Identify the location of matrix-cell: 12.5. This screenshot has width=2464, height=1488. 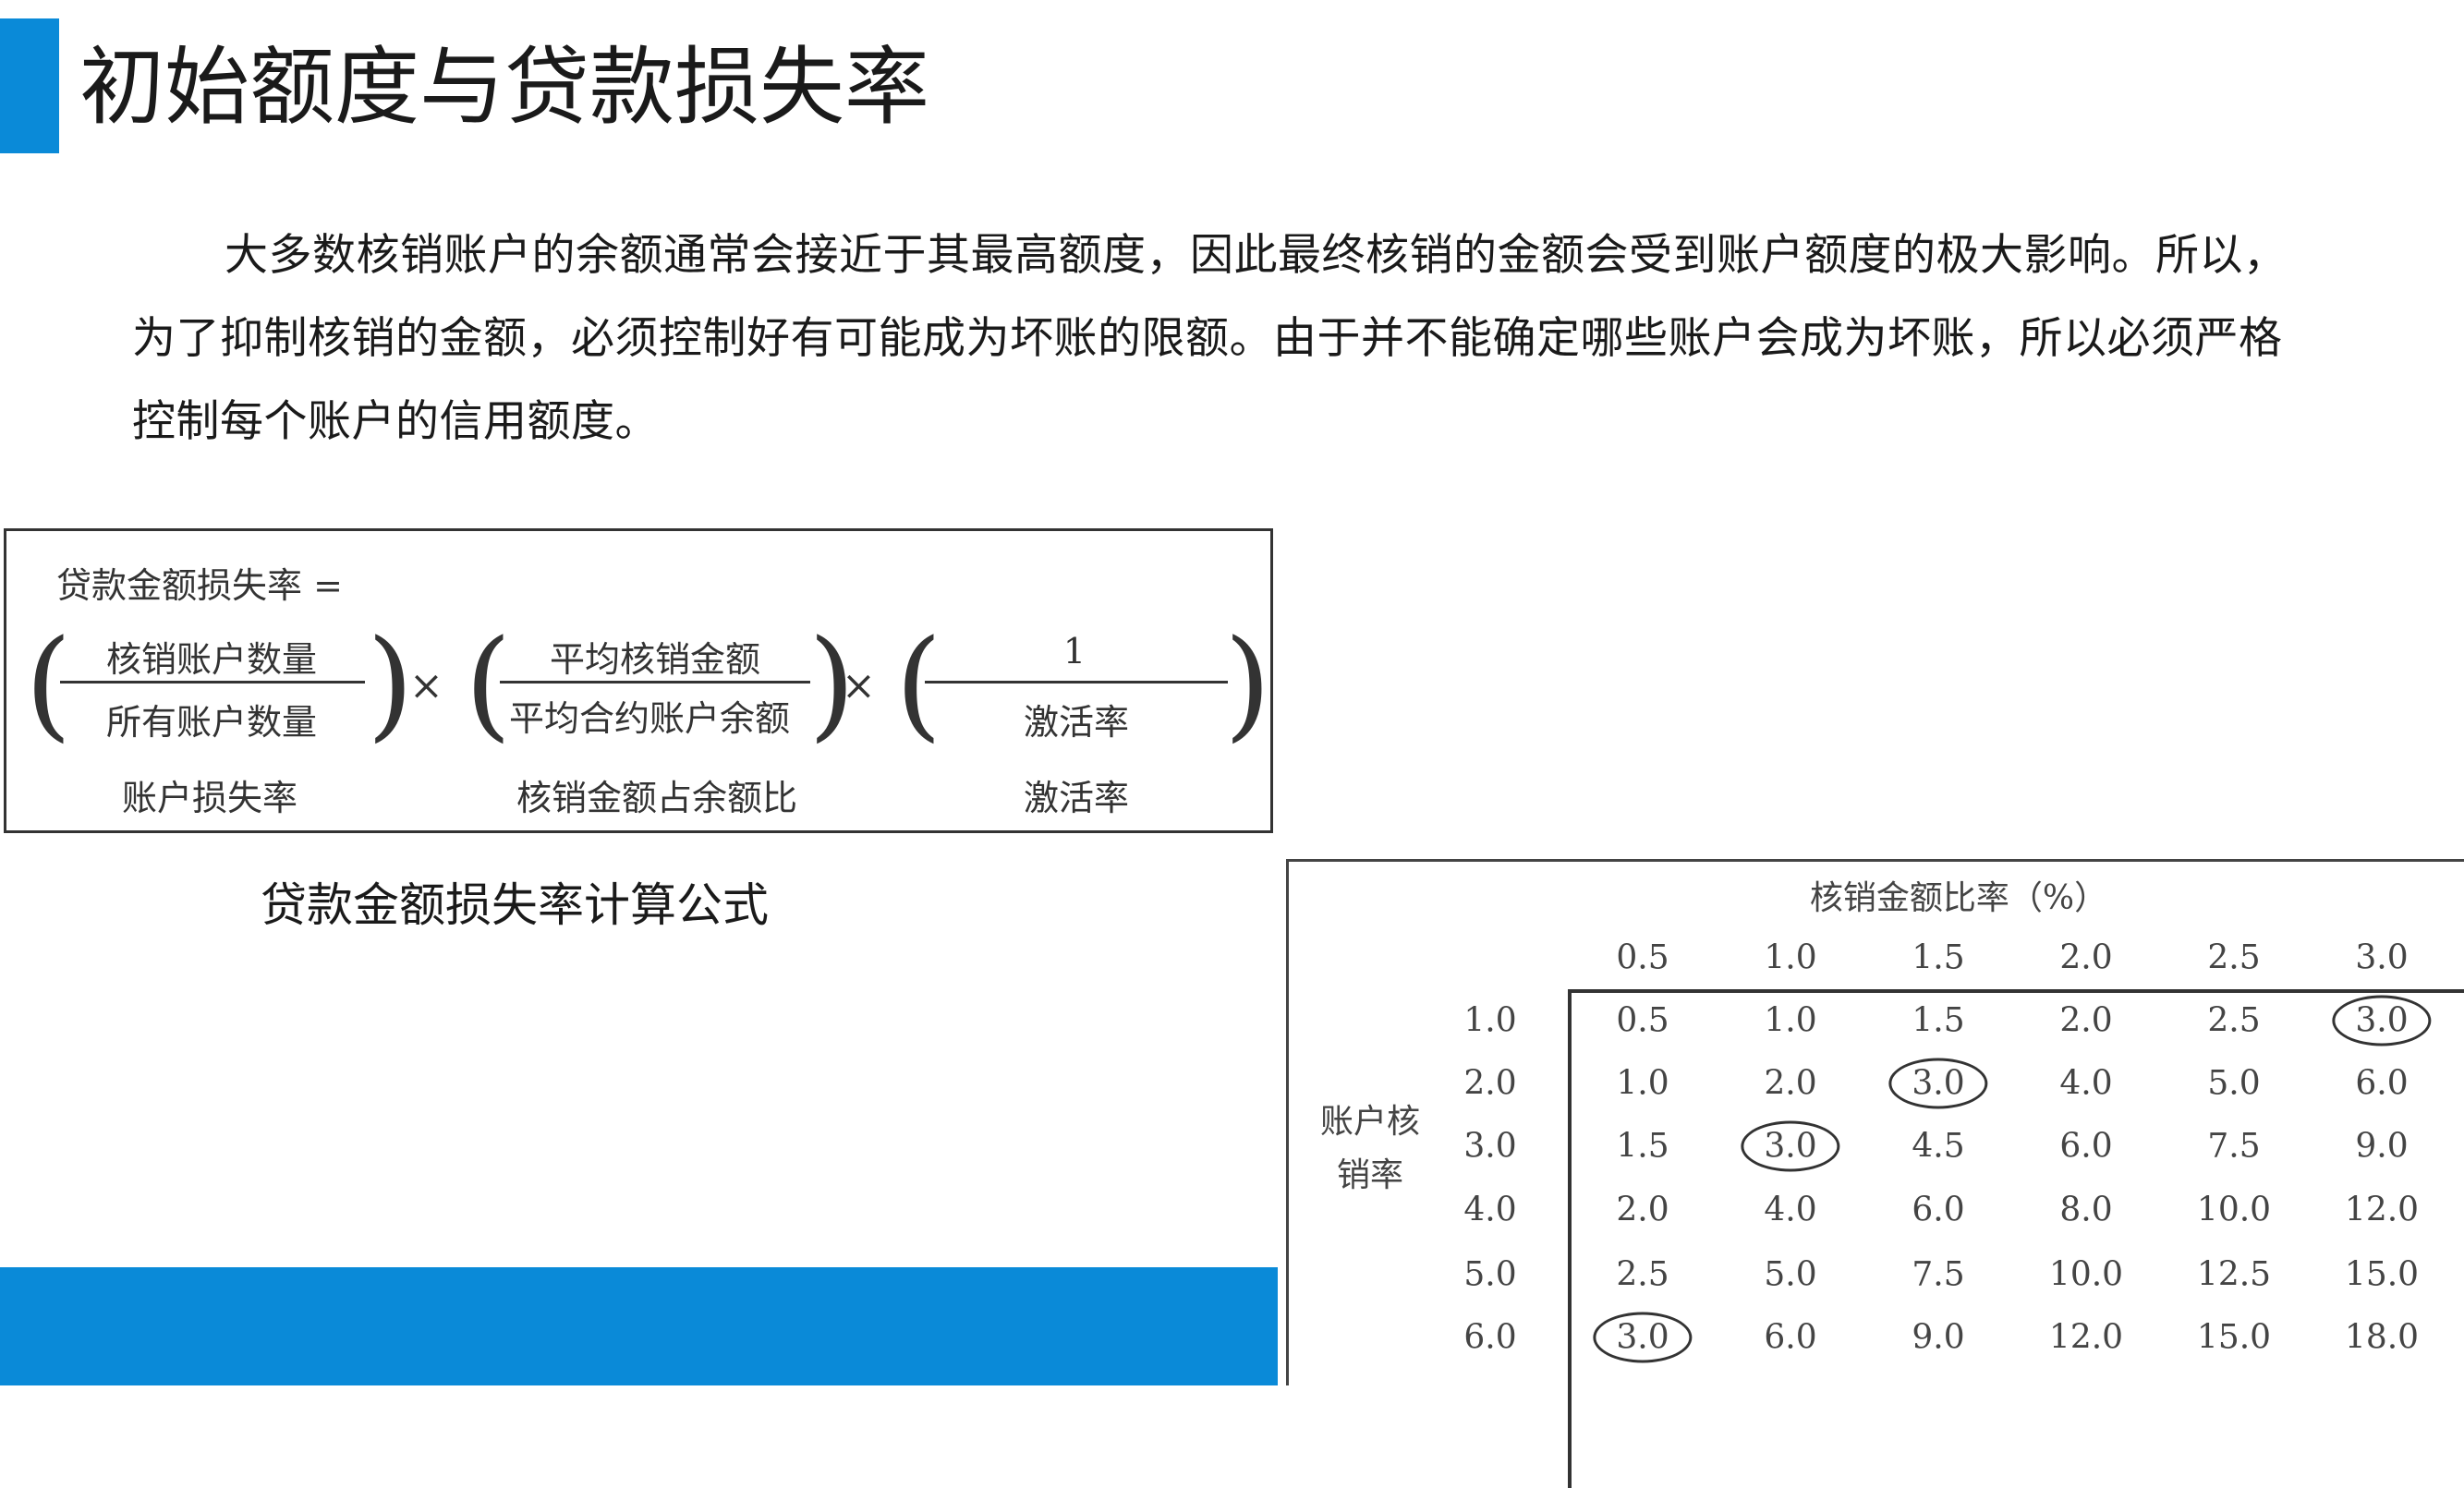
(2234, 1275).